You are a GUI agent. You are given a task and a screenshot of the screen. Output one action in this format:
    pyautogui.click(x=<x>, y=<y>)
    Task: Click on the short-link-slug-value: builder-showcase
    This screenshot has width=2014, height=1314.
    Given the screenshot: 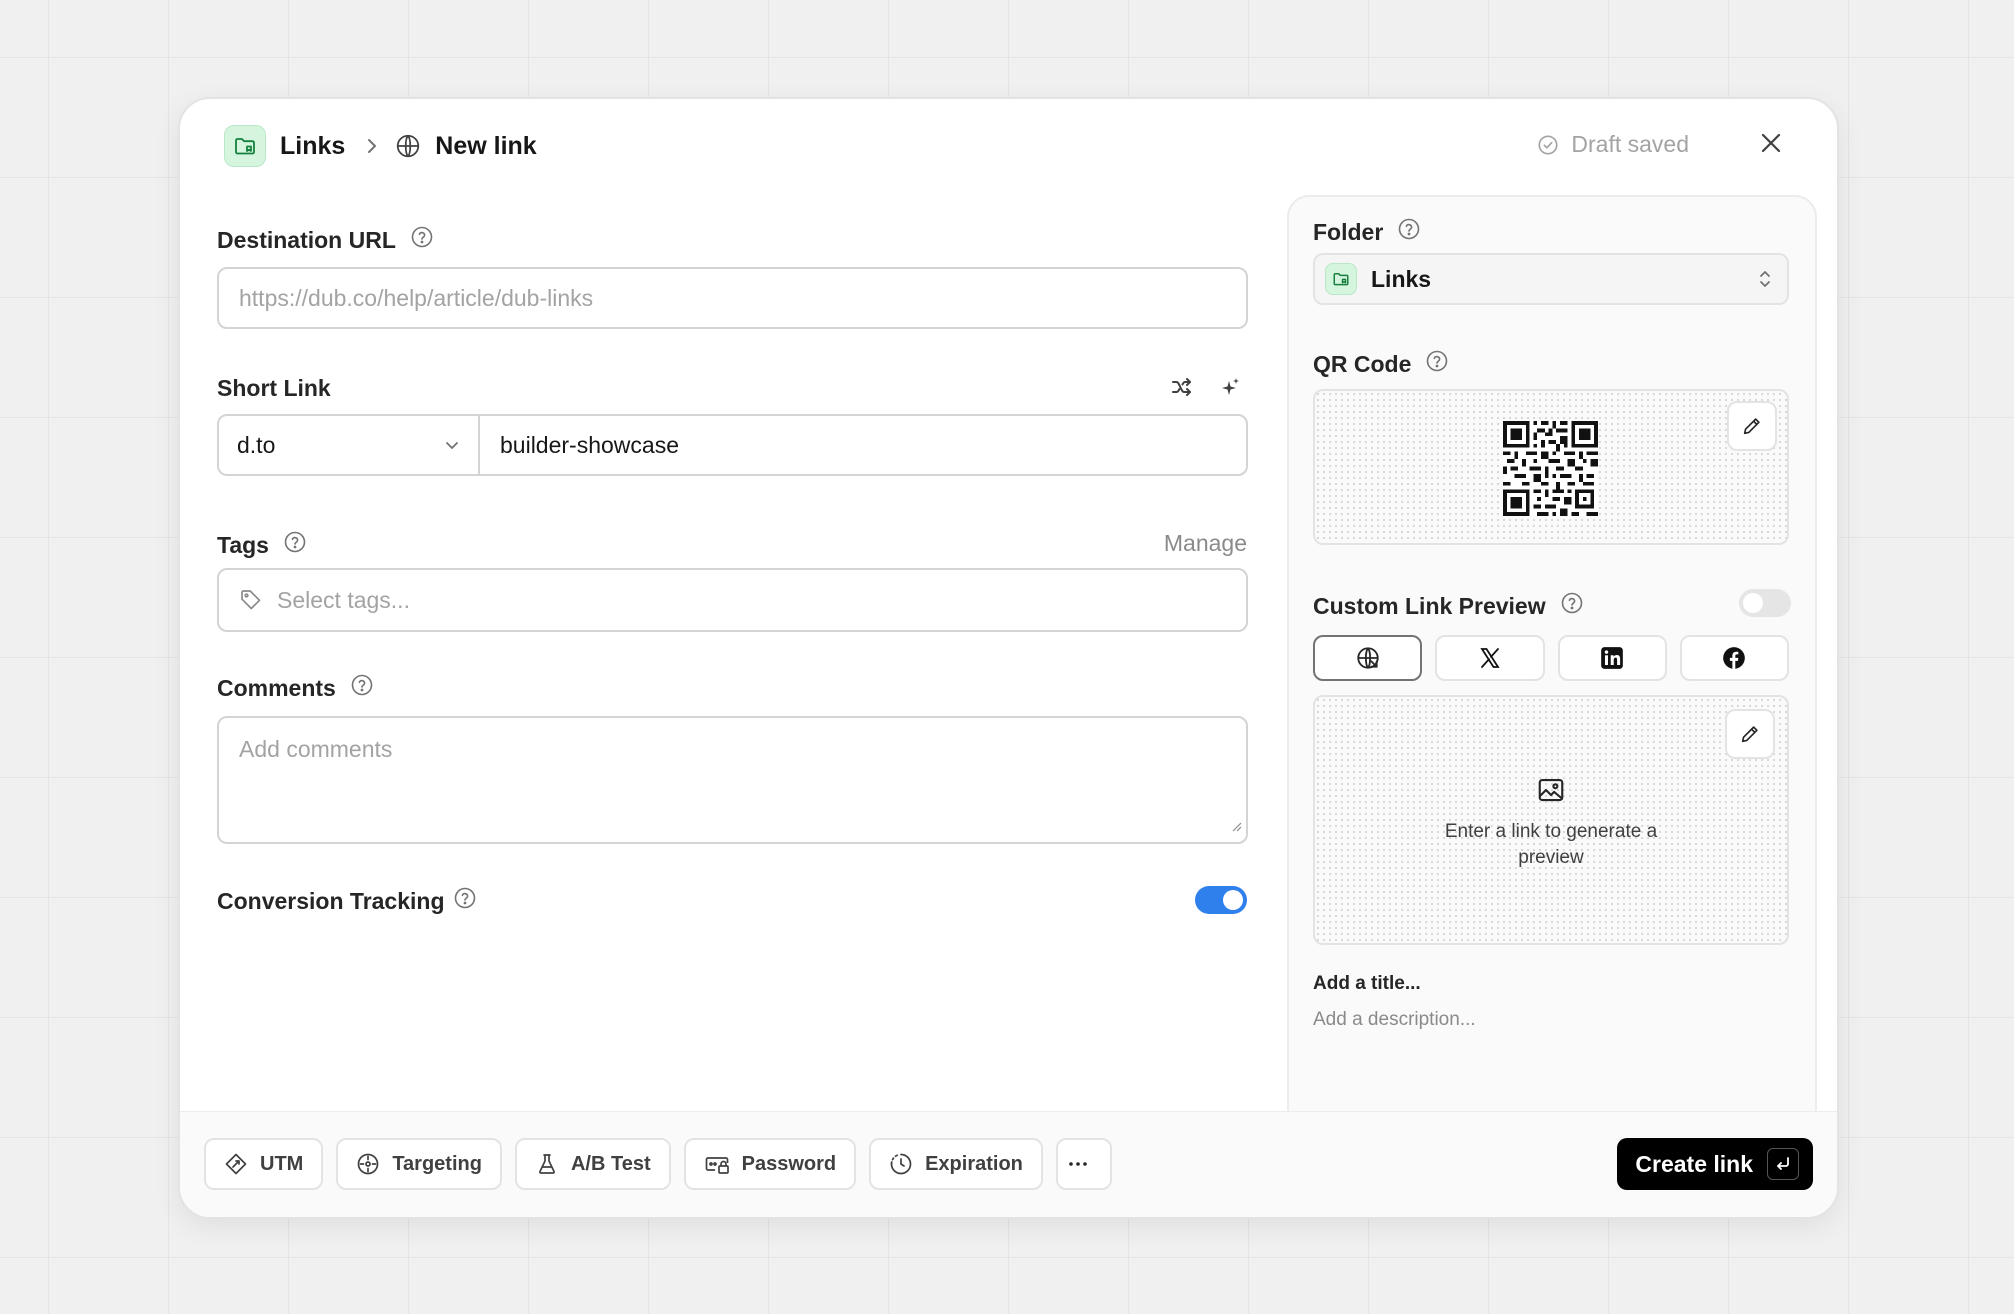 What is the action you would take?
    pyautogui.click(x=589, y=444)
    